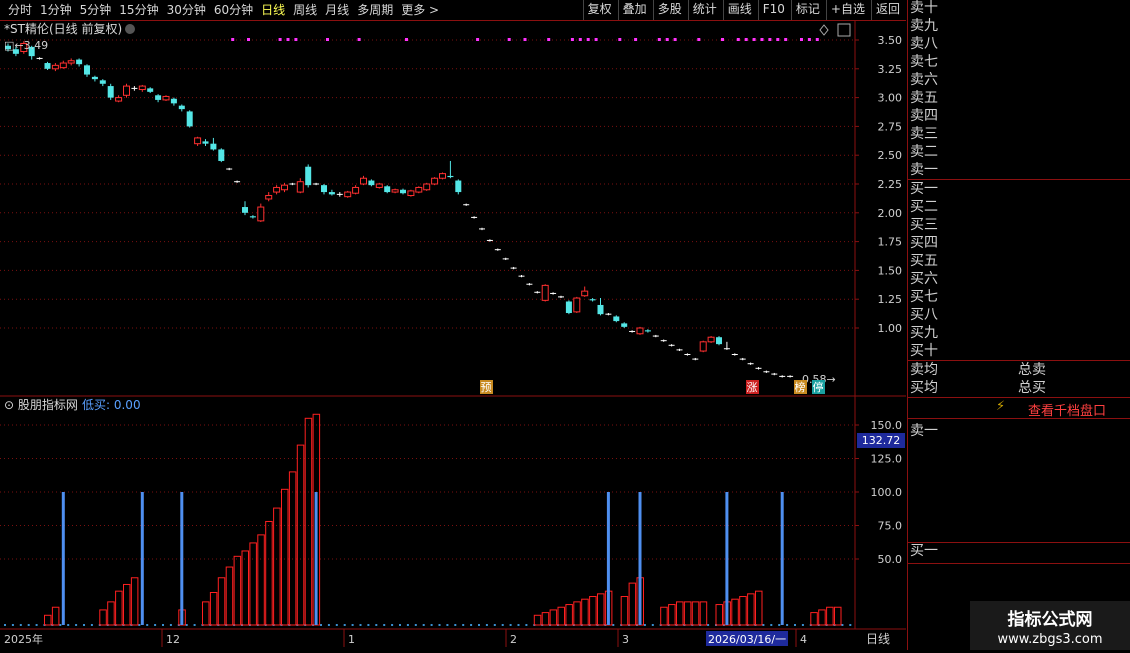 The width and height of the screenshot is (1130, 653). I want to click on period-3: 15分钟, so click(138, 10).